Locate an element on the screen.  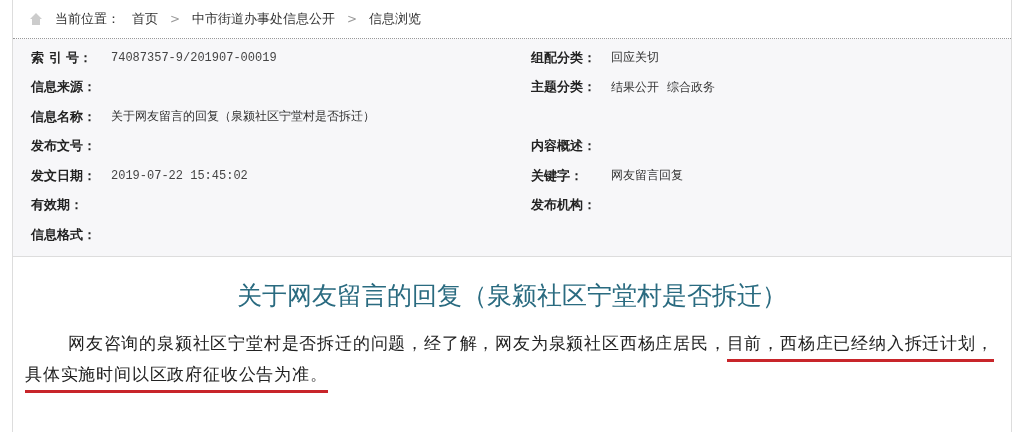
article-paragraph: 网友咨询的泉颍社区宁堂村是否拆迁的问题，经了解，网友为泉颍社区西杨庄居民，目前，西杨庄已经纳入拆迁计划，具体实施时间以区政府征收公告为准。 is located at coordinates (515, 358).